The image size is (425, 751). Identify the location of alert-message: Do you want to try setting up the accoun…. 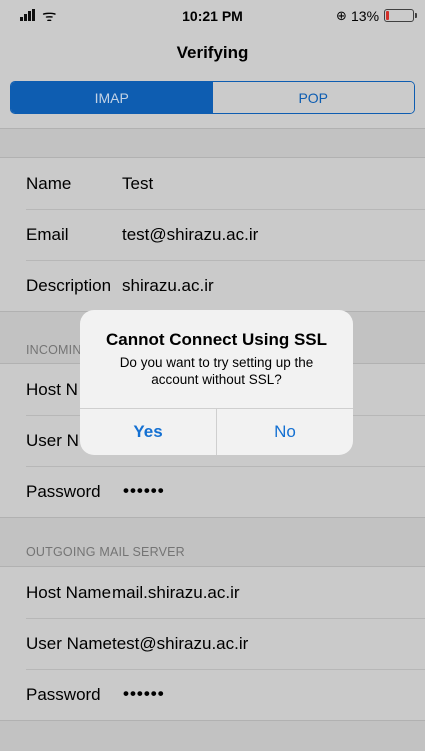
(216, 371).